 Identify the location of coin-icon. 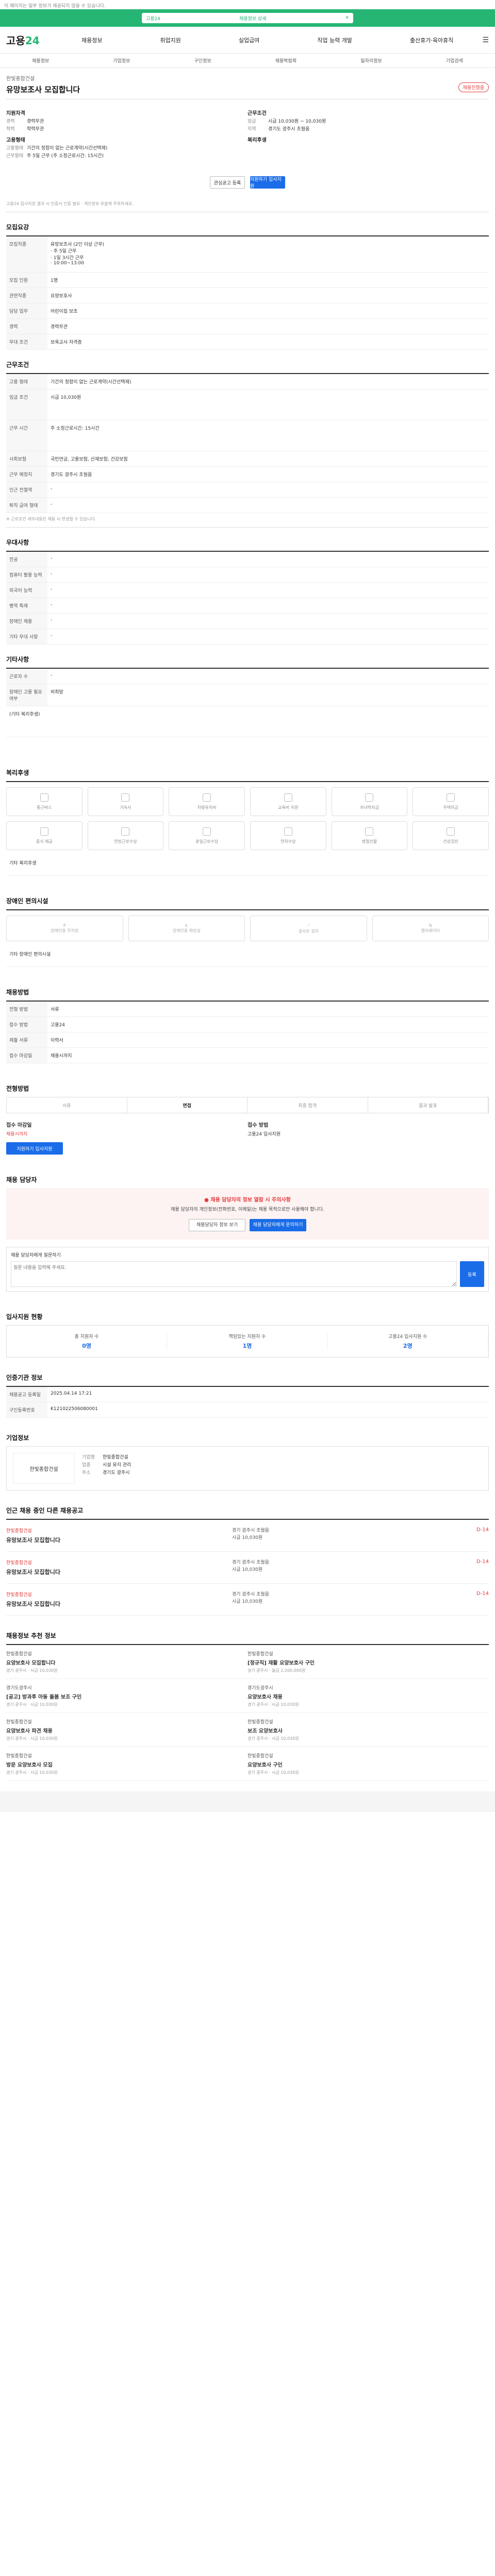
(288, 831).